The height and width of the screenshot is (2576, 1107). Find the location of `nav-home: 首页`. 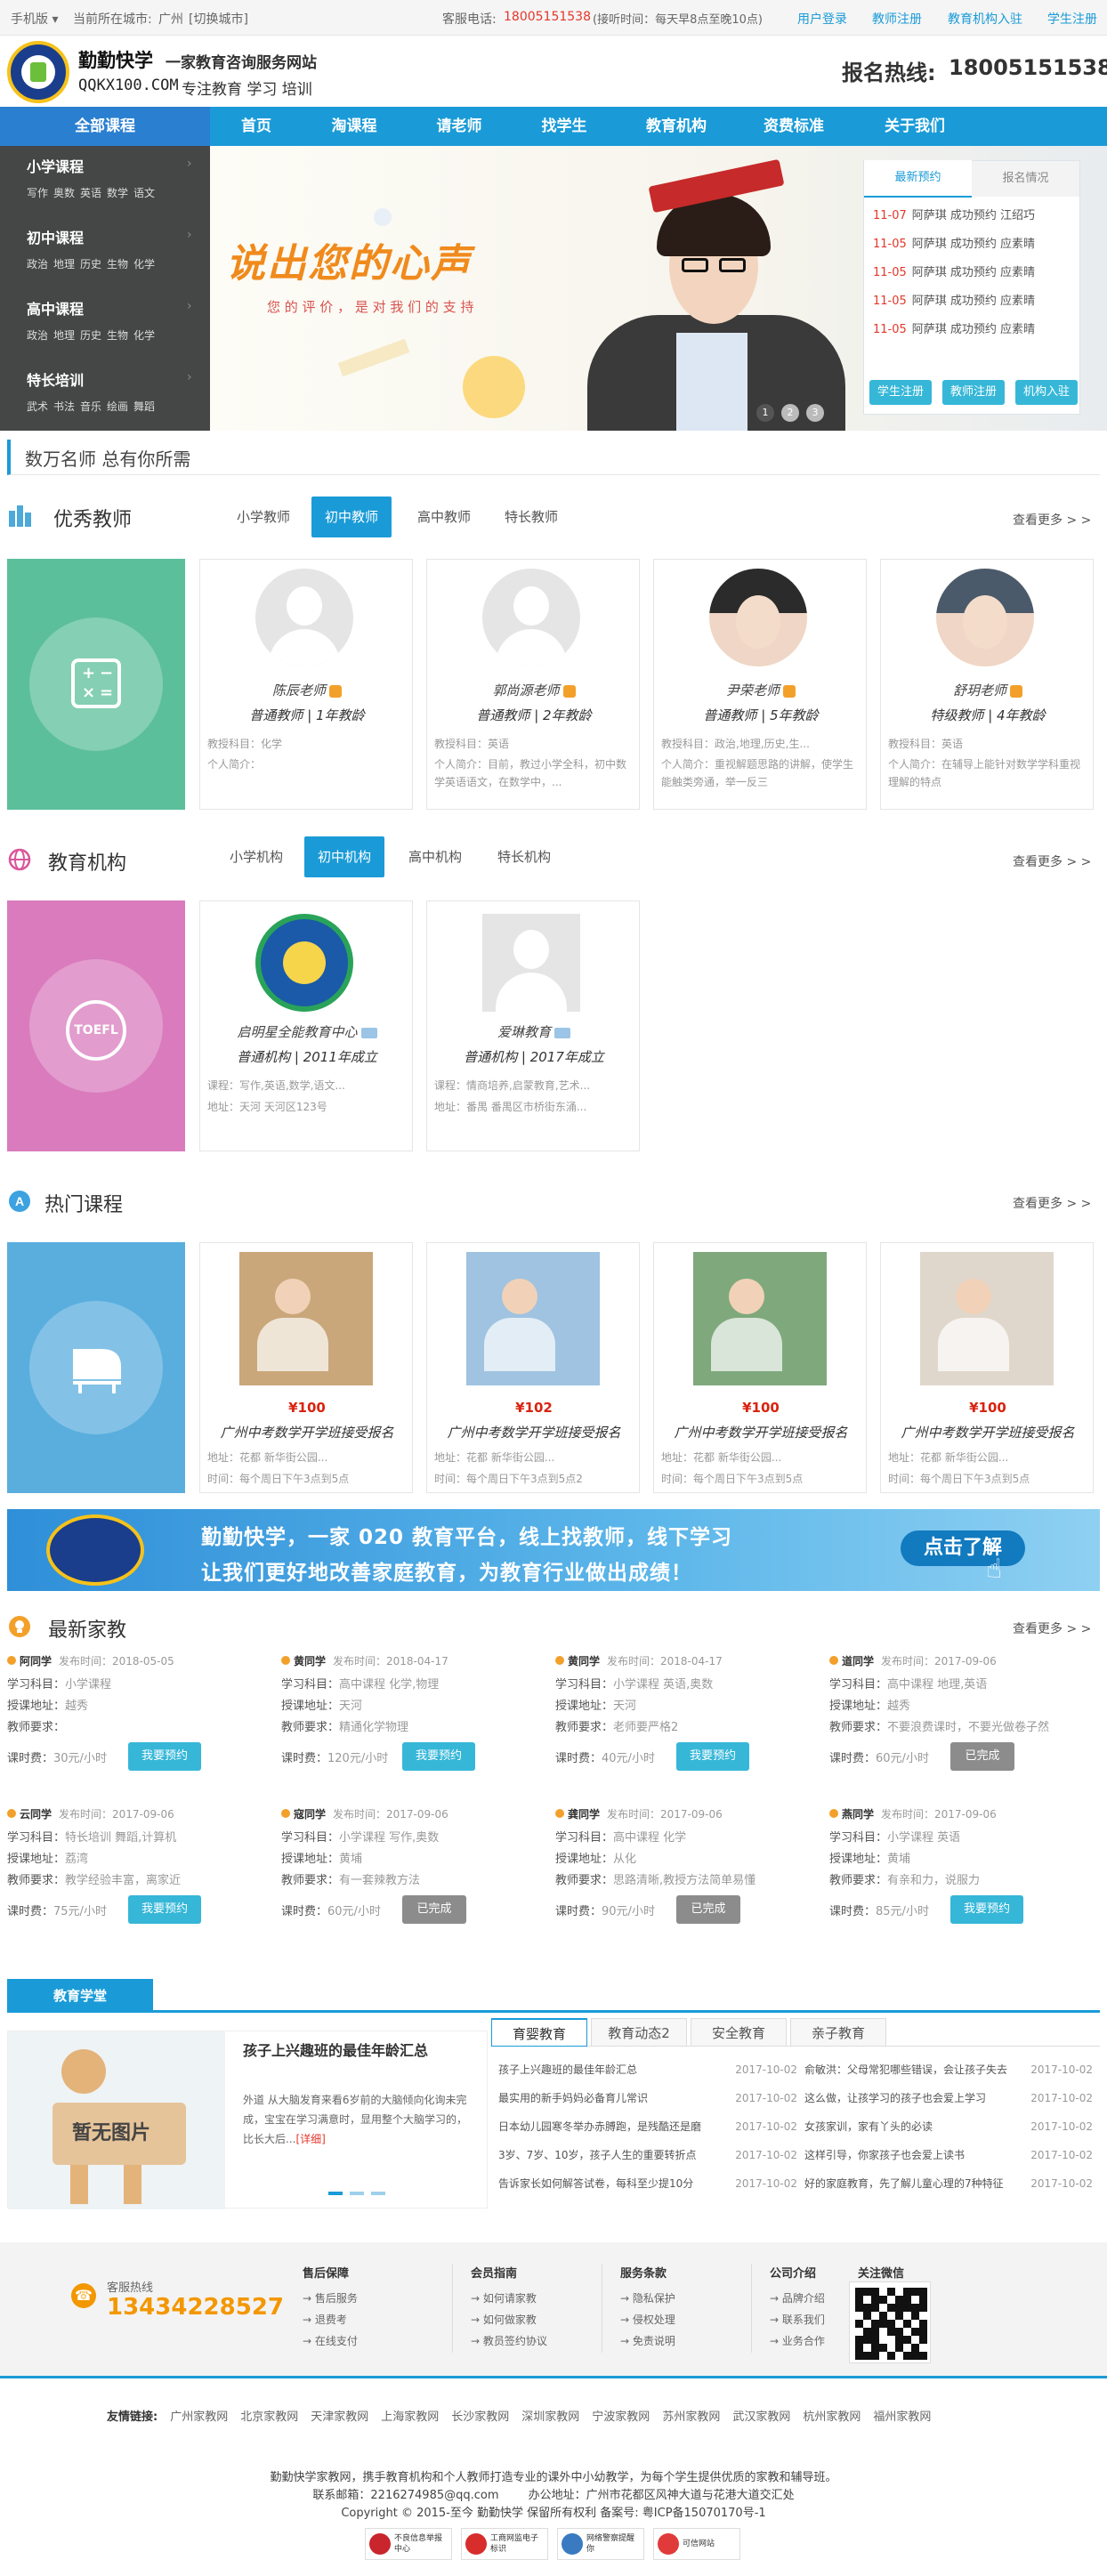

nav-home: 首页 is located at coordinates (256, 126).